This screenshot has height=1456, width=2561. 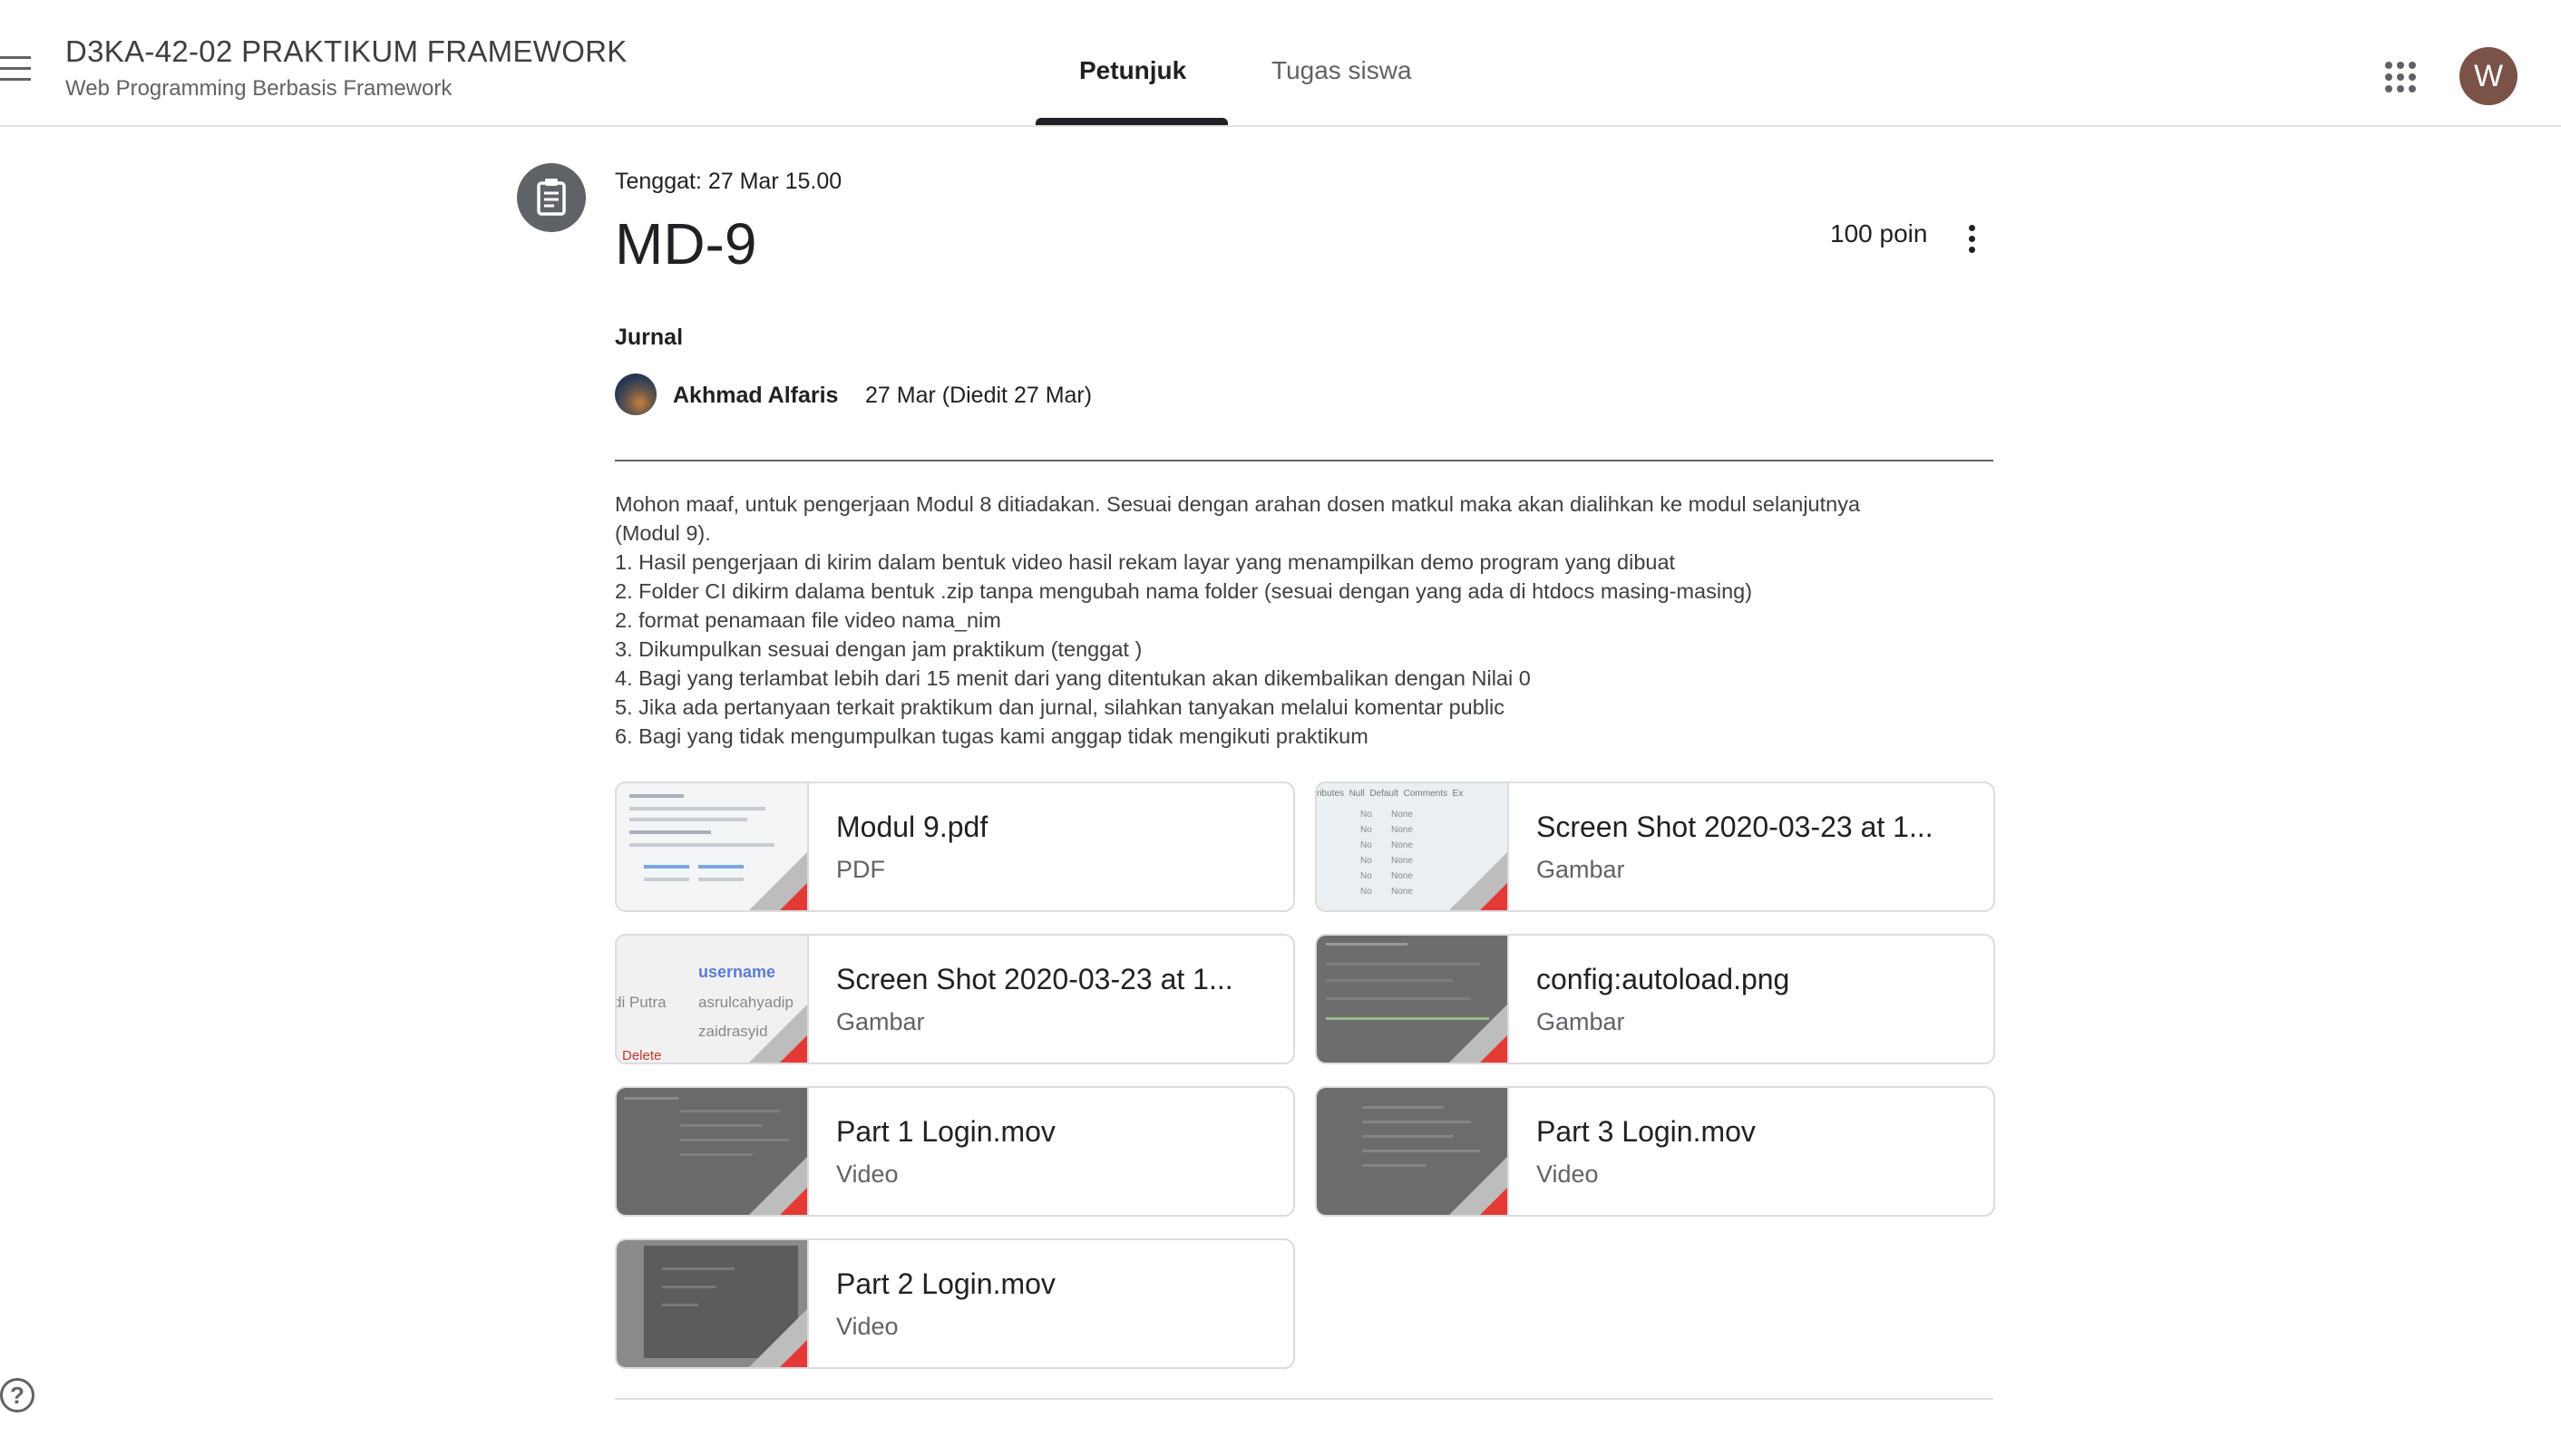 What do you see at coordinates (551, 197) in the screenshot?
I see `assignment-icon` at bounding box center [551, 197].